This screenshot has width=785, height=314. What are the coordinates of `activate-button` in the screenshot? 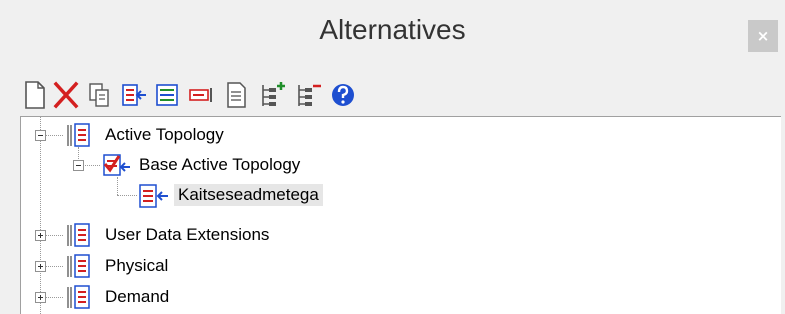 It's located at (136, 95).